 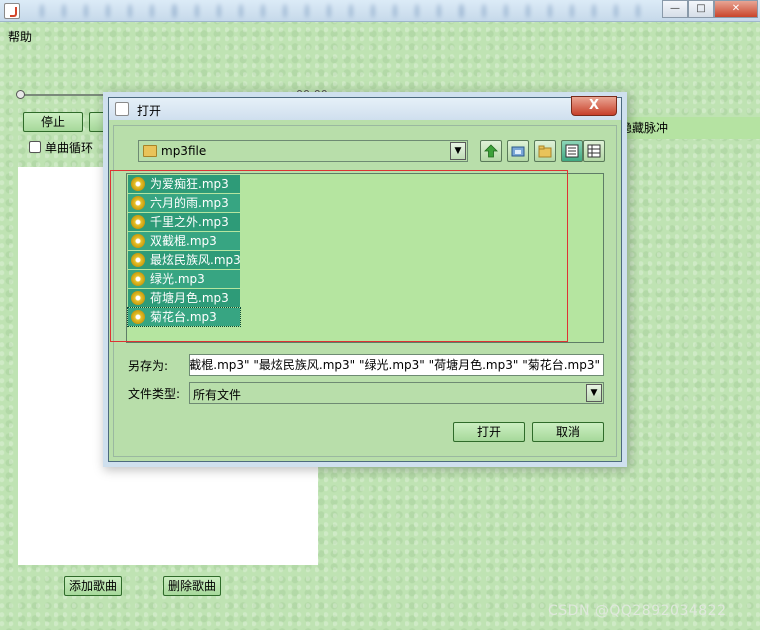 What do you see at coordinates (184, 151) in the screenshot?
I see `directory-name: mp3file` at bounding box center [184, 151].